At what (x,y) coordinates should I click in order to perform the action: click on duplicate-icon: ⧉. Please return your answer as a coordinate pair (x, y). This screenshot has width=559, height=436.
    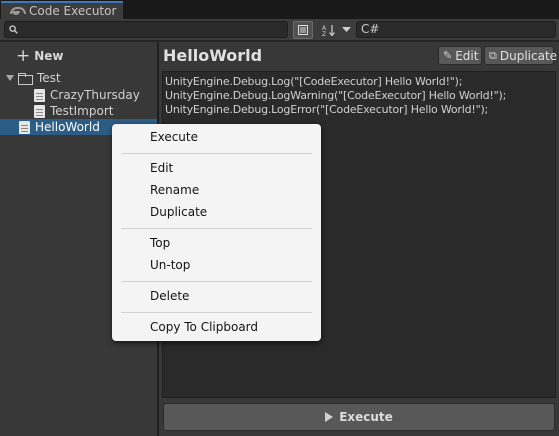
    Looking at the image, I should click on (493, 55).